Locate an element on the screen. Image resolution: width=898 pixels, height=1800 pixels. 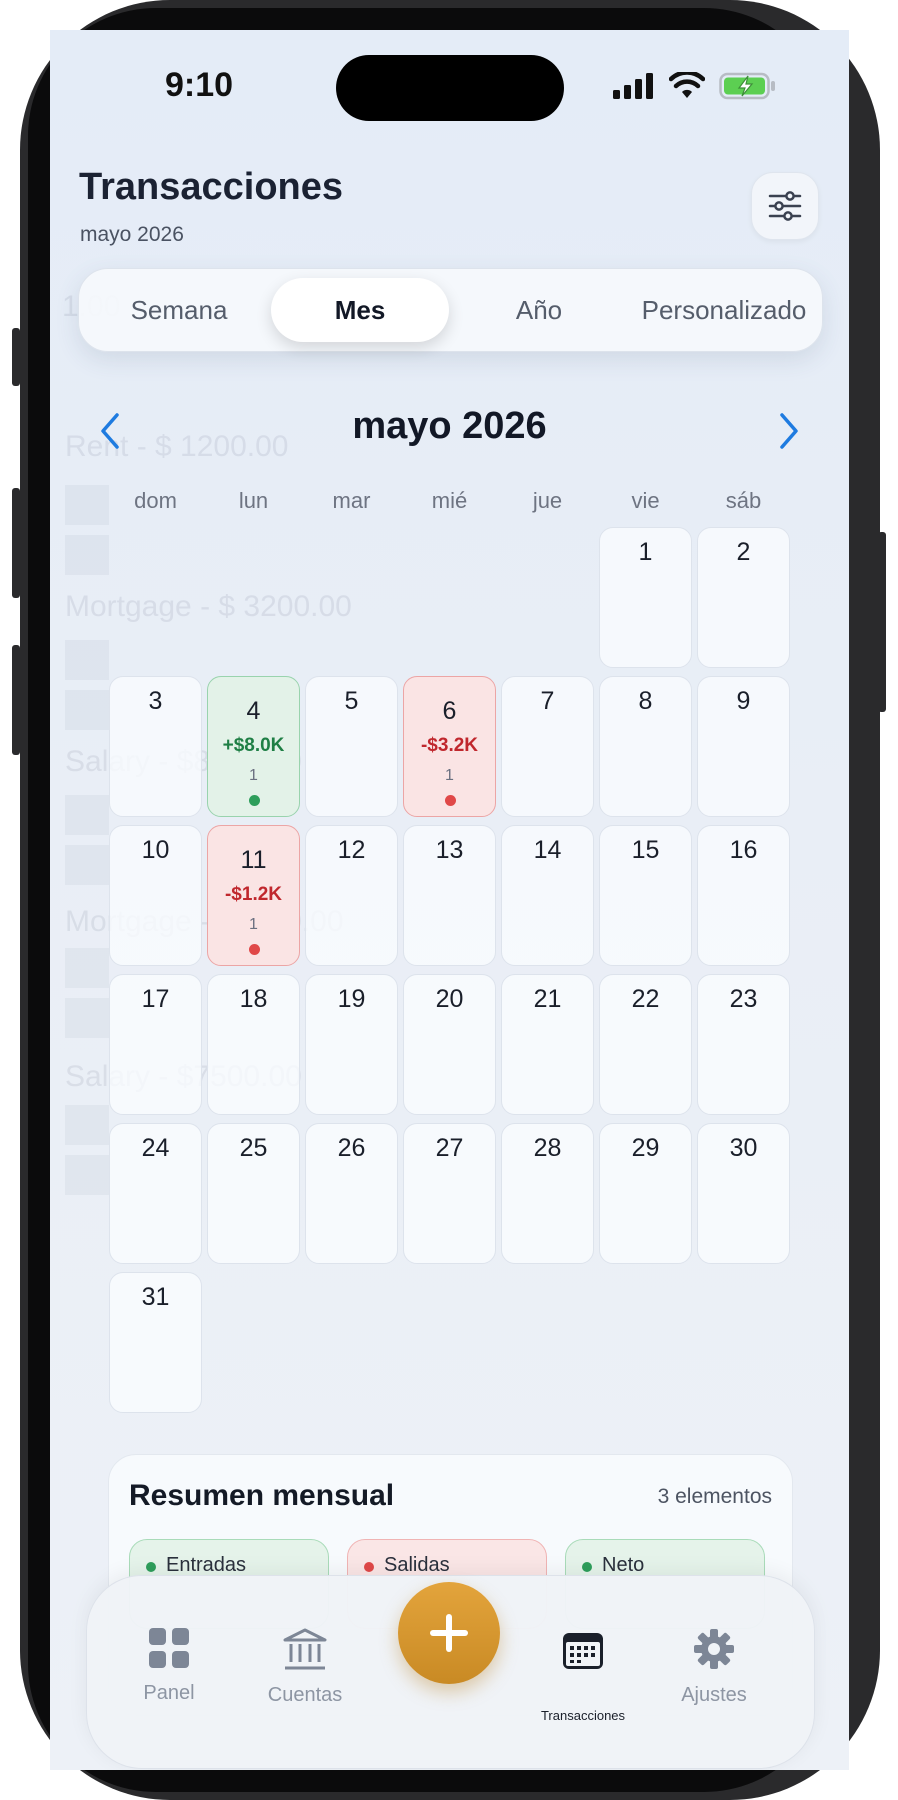
day-cell-6: 6 -$3.2K 1 is located at coordinates (449, 746).